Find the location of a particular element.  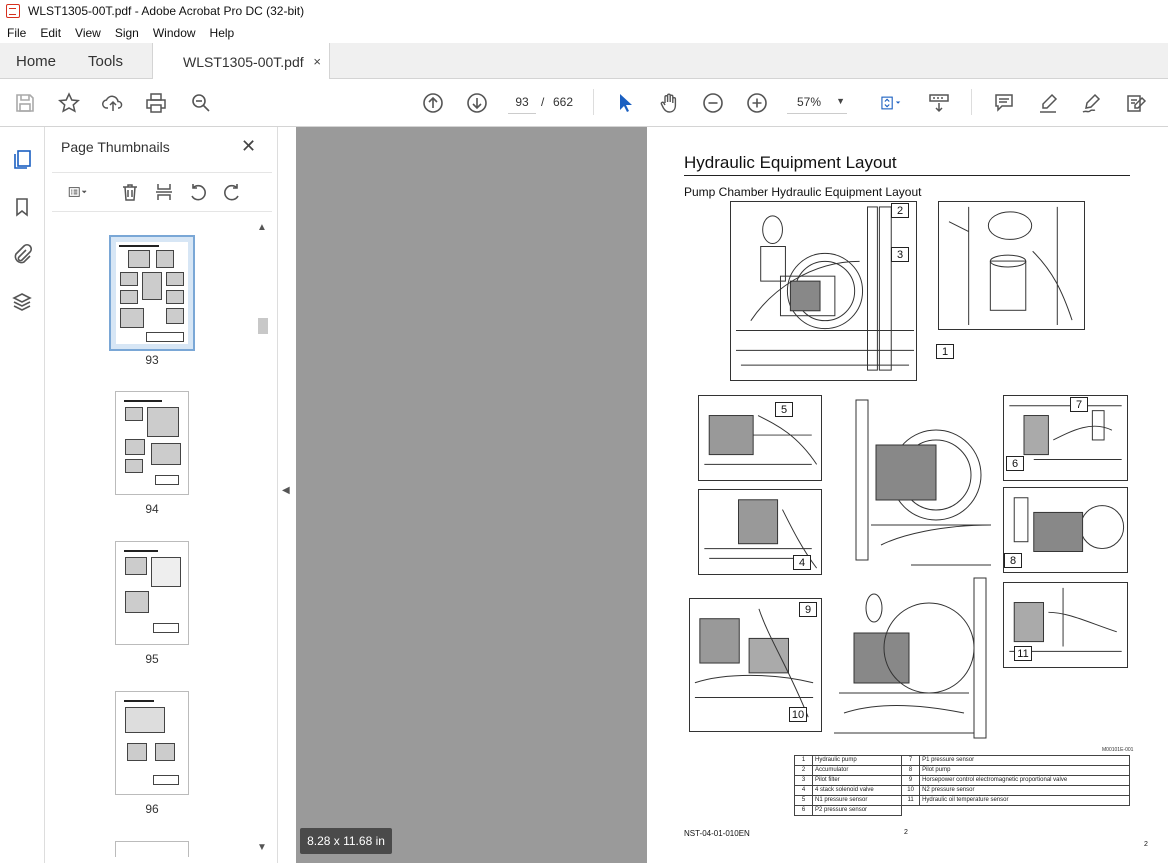

attachments-icon is located at coordinates (22, 254).